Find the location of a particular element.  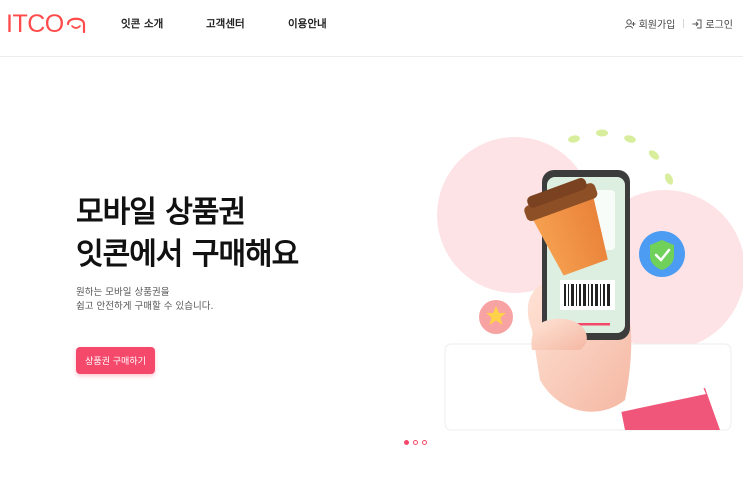

hero-title-line-2: 잇콘에서 구매해요 is located at coordinates (187, 254).